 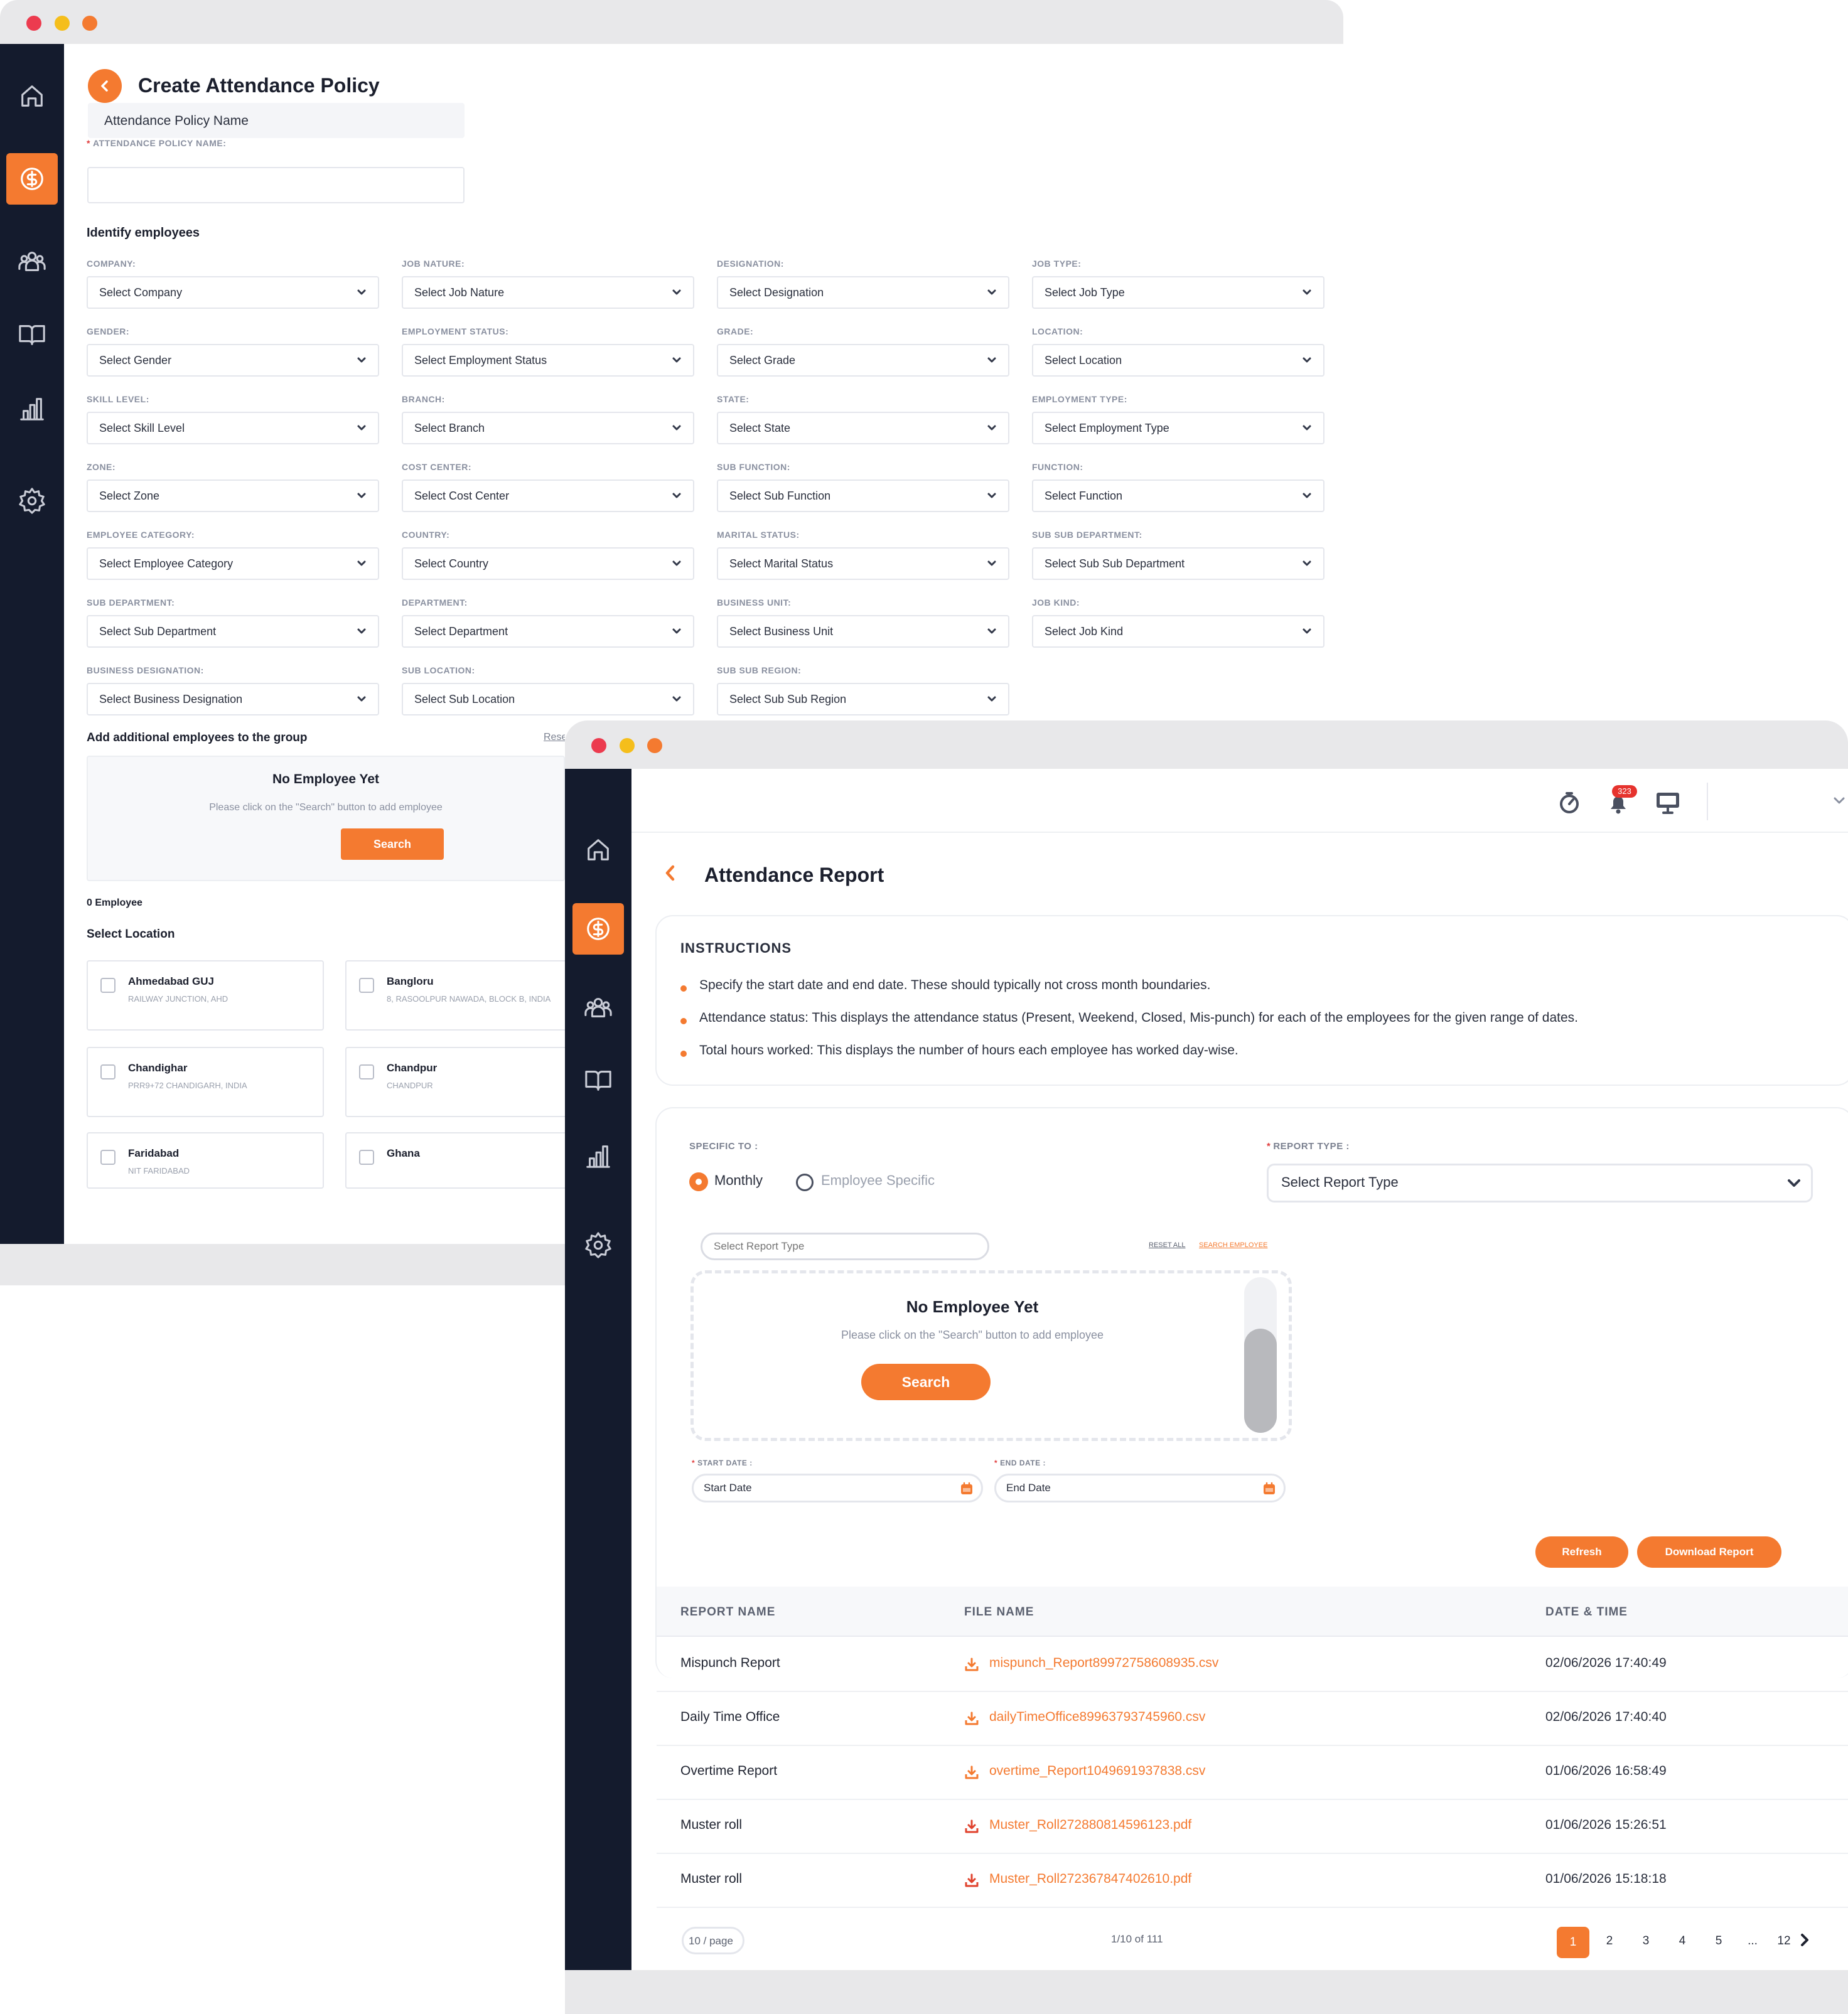 I want to click on page-number: 12, so click(x=1784, y=1941).